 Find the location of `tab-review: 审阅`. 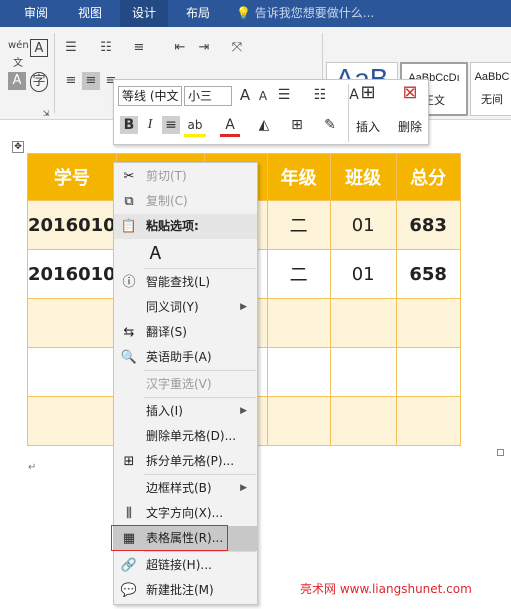

tab-review: 审阅 is located at coordinates (36, 13).